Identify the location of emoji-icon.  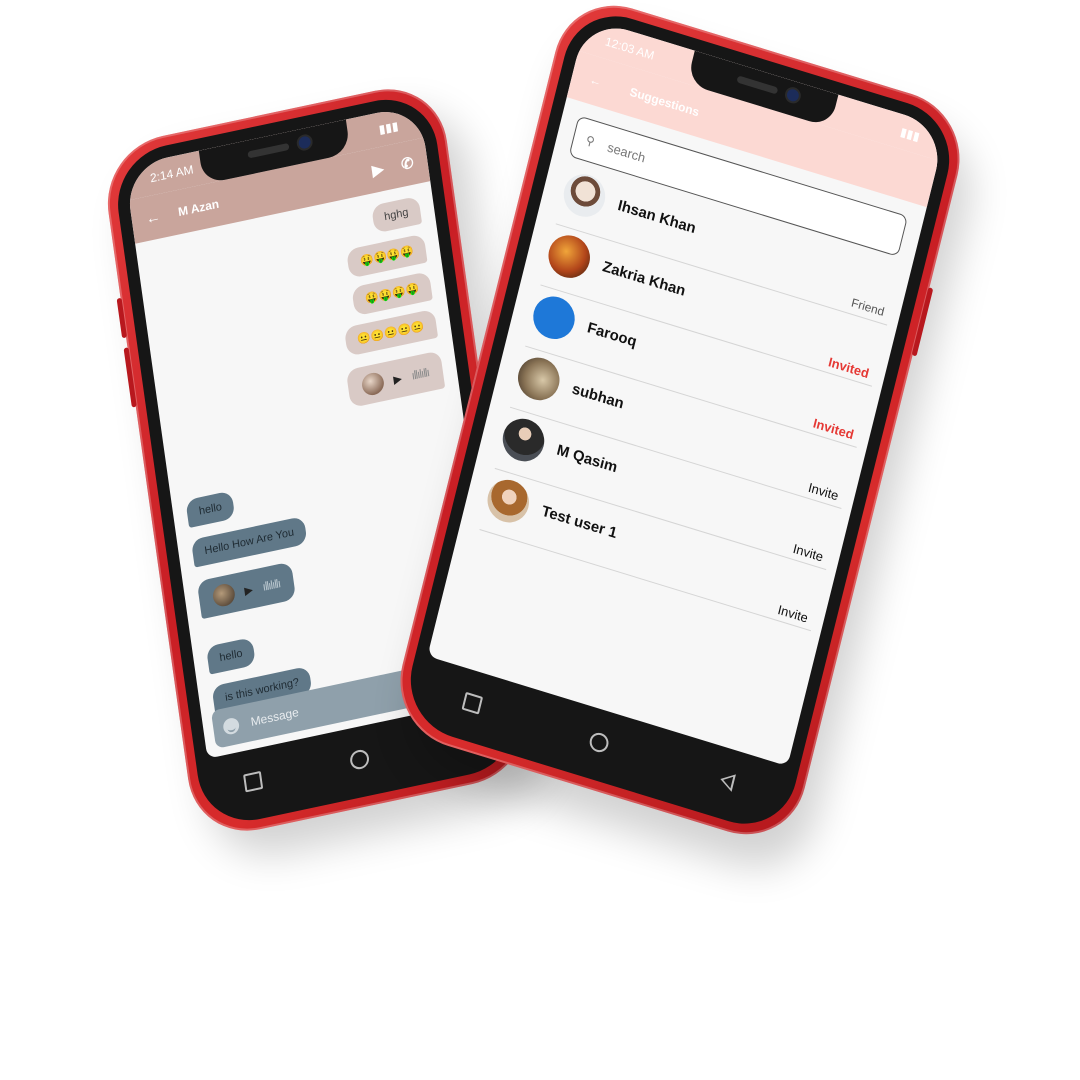
(231, 726).